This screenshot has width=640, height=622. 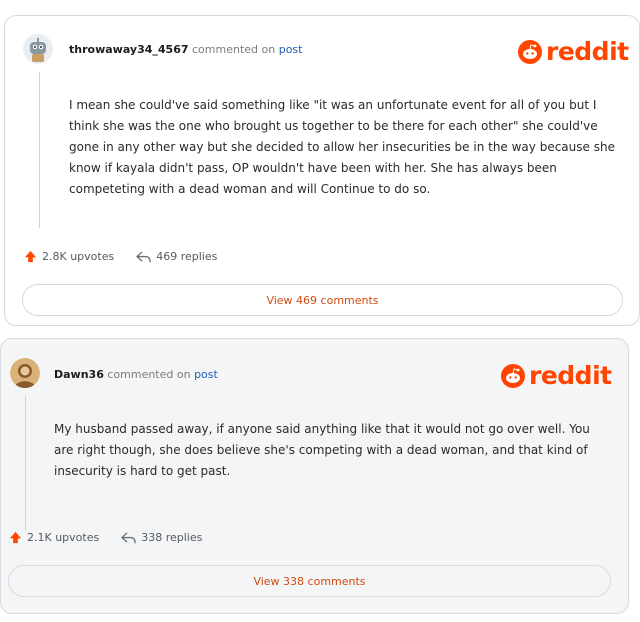 I want to click on upvote-stat: 2.8K upvotes, so click(x=69, y=256).